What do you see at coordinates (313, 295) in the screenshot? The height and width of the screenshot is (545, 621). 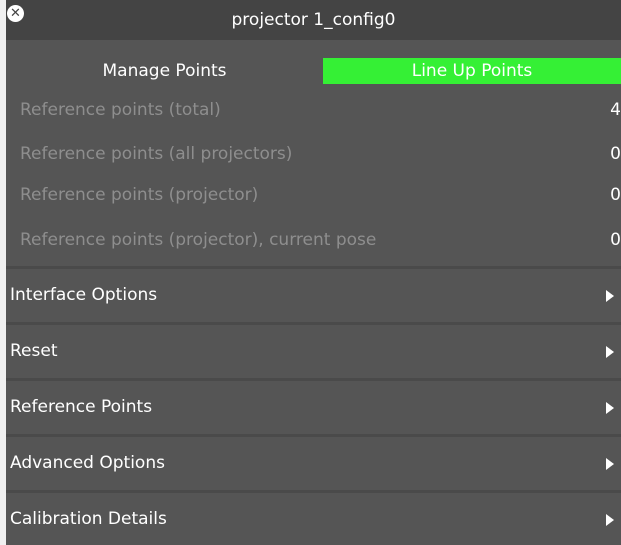 I see `section-interface-options: Interface Options` at bounding box center [313, 295].